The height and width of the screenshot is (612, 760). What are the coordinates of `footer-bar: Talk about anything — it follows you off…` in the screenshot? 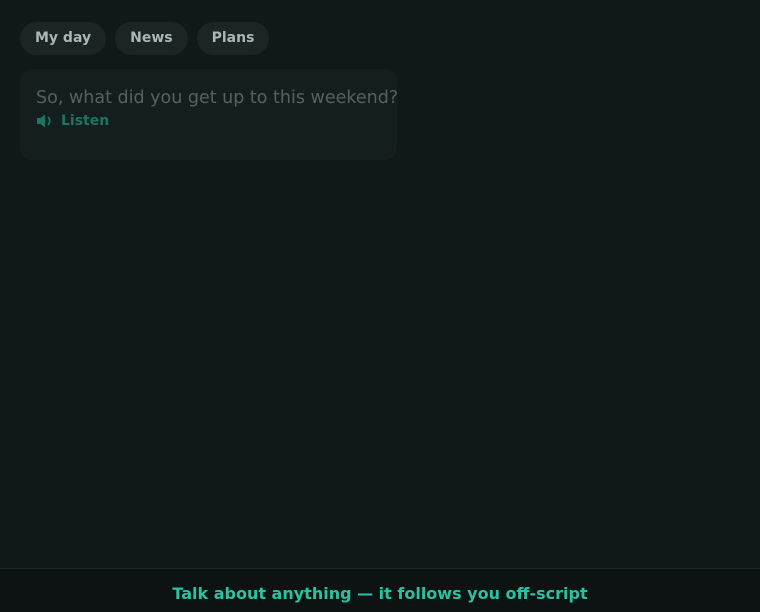 It's located at (380, 590).